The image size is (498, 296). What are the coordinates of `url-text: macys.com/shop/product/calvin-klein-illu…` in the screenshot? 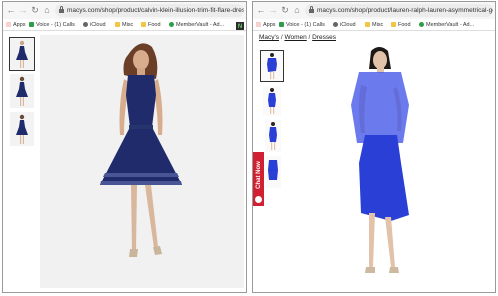 It's located at (155, 10).